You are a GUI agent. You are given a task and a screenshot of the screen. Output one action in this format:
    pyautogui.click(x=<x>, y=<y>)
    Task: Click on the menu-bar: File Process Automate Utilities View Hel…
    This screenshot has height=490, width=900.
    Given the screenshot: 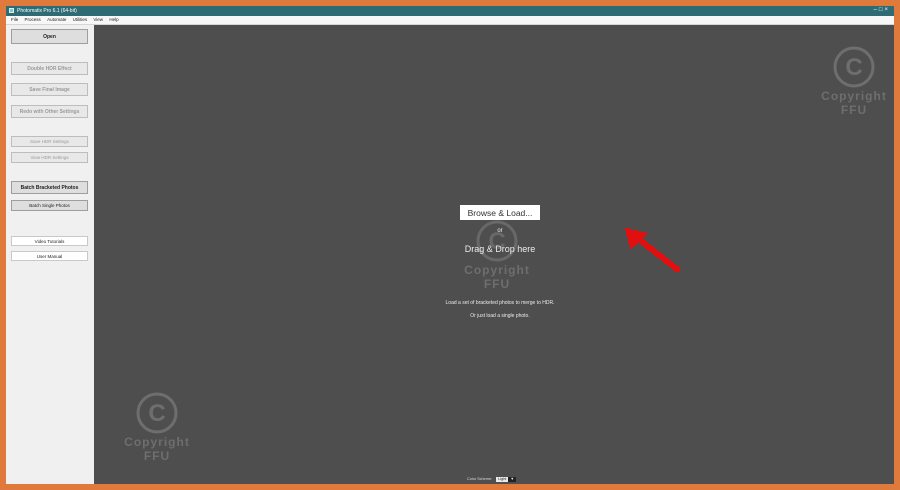 What is the action you would take?
    pyautogui.click(x=450, y=20)
    